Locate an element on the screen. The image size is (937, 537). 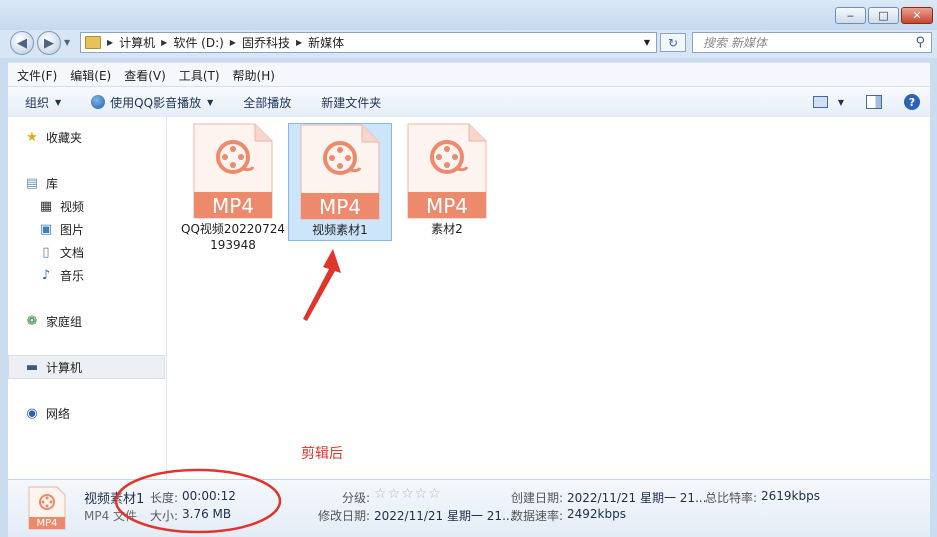
file-item: MP4 素材2 is located at coordinates (447, 182).